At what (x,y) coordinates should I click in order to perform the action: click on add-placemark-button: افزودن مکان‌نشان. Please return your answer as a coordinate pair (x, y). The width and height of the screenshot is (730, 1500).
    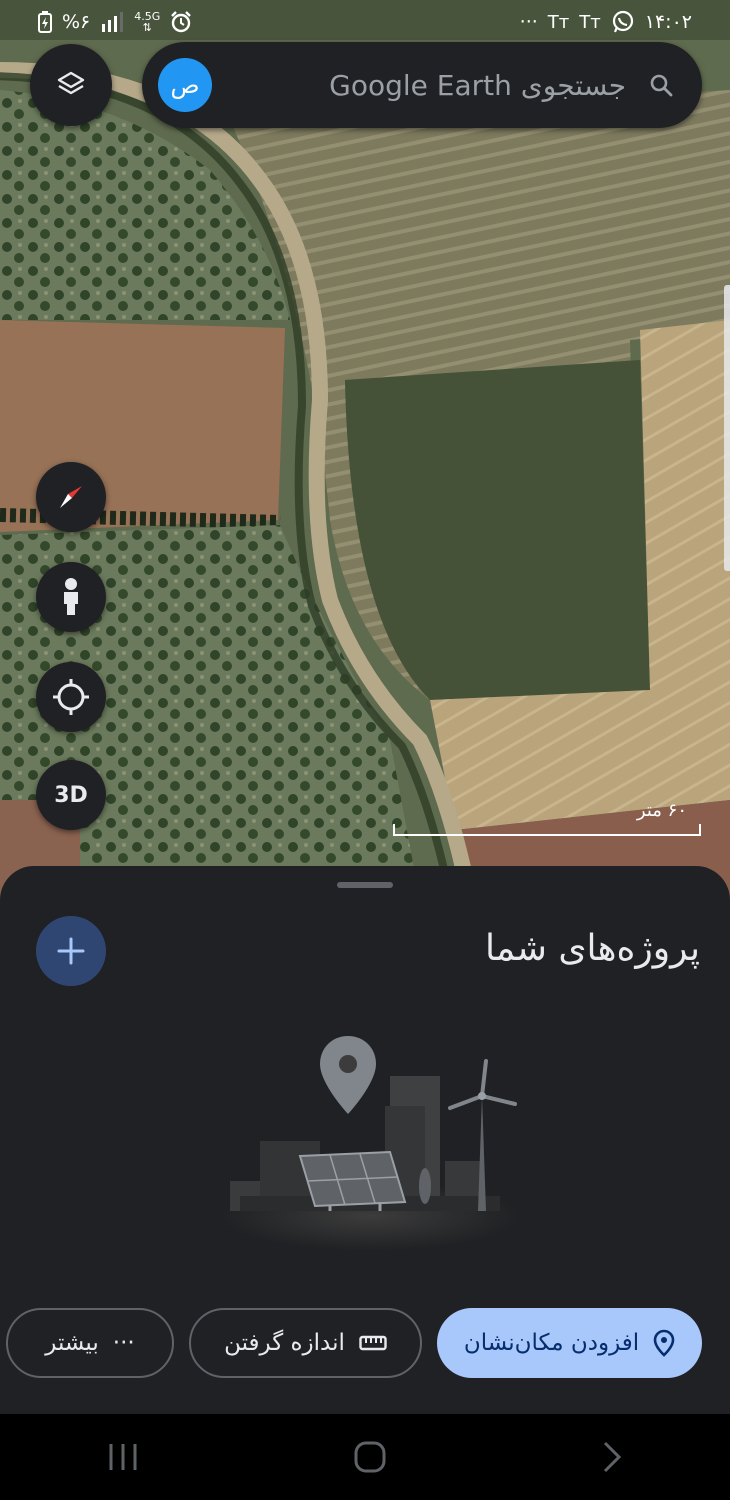
    Looking at the image, I should click on (569, 1343).